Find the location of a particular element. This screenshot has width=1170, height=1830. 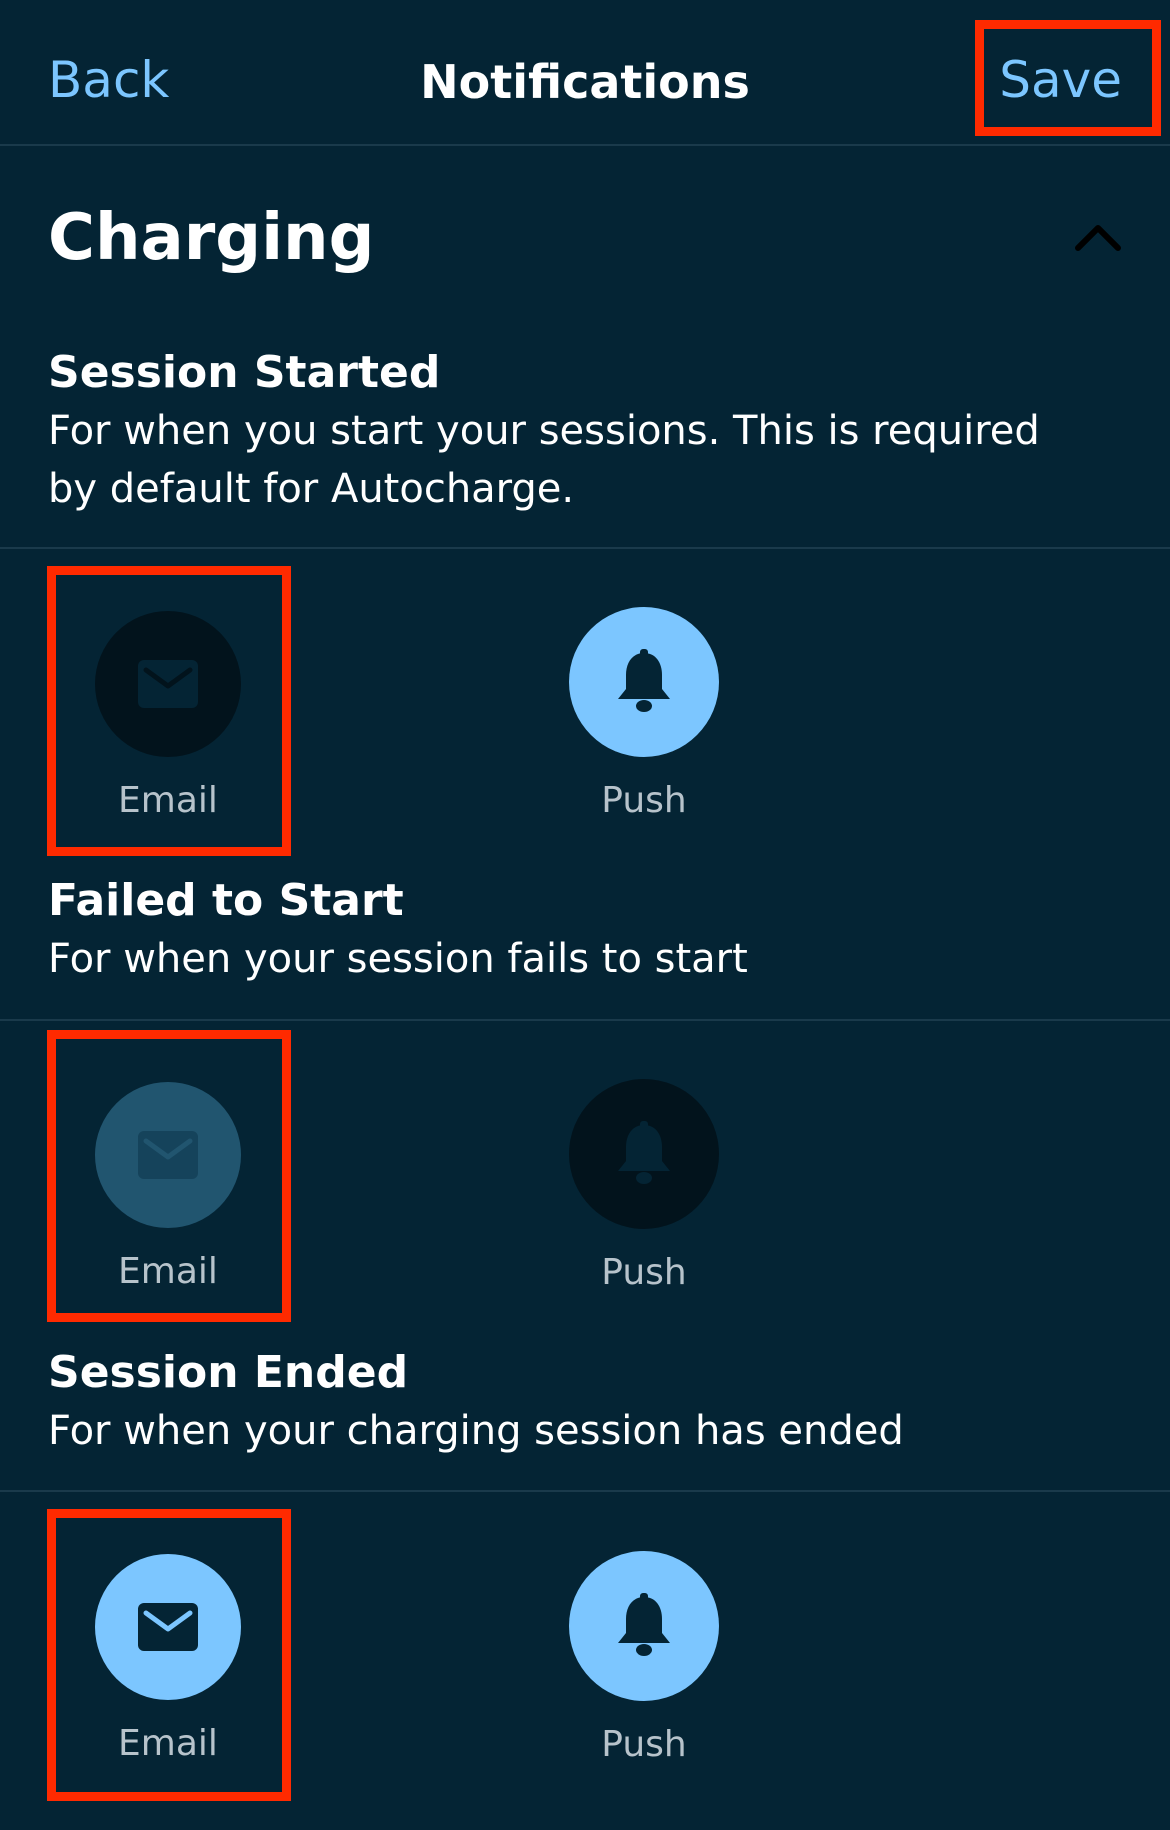

email-option-session-ended: Email is located at coordinates (168, 1660).